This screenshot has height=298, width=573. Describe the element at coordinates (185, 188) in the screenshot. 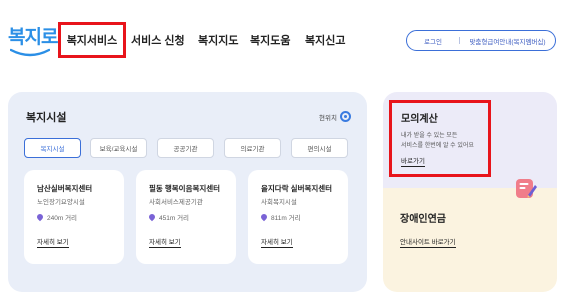

I see `facility-name: 필동 행복이음복지센터` at that location.